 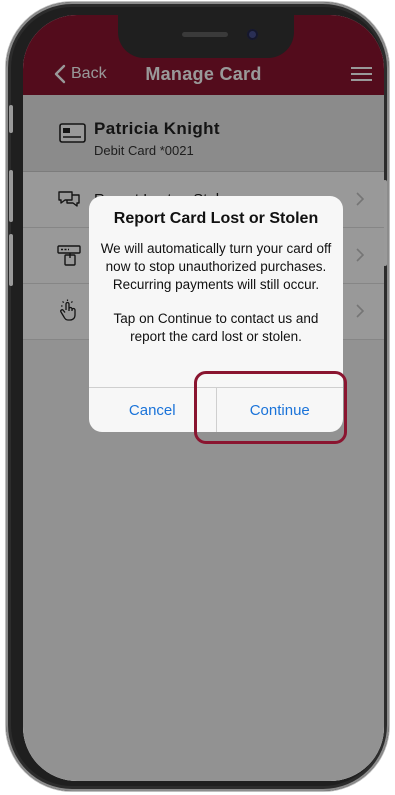 I want to click on alert-message-line: Recurring payments will still occur., so click(x=216, y=284).